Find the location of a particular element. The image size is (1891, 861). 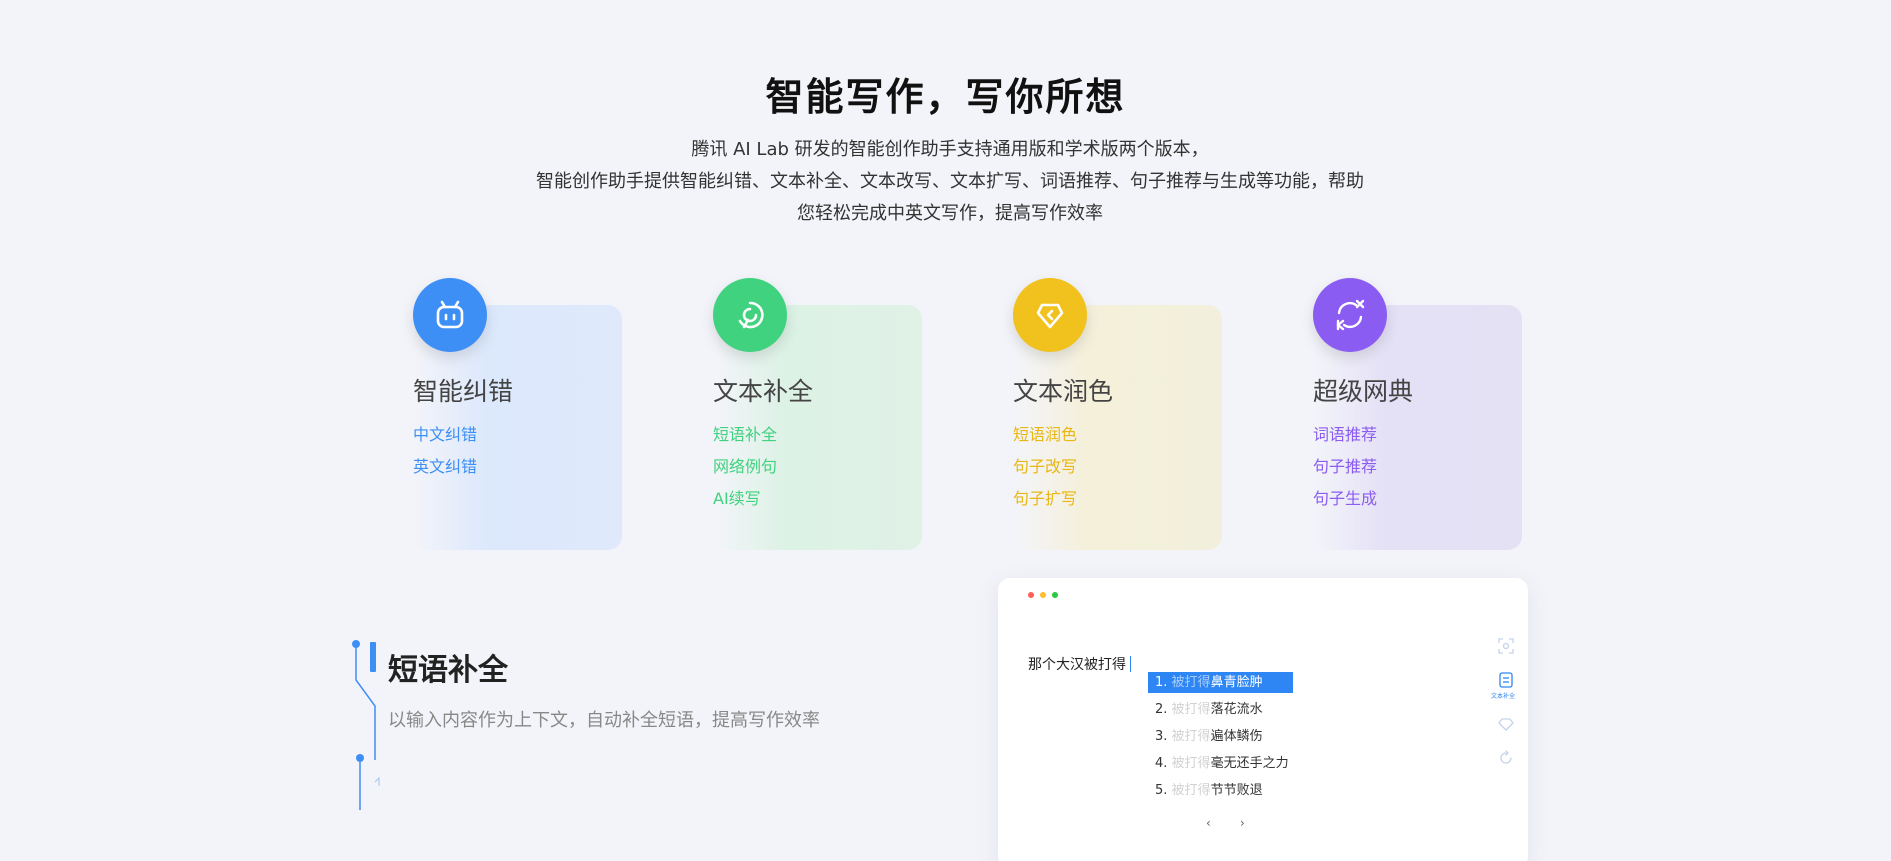

feature-link-word-recommend: 词语推荐 is located at coordinates (1345, 433).